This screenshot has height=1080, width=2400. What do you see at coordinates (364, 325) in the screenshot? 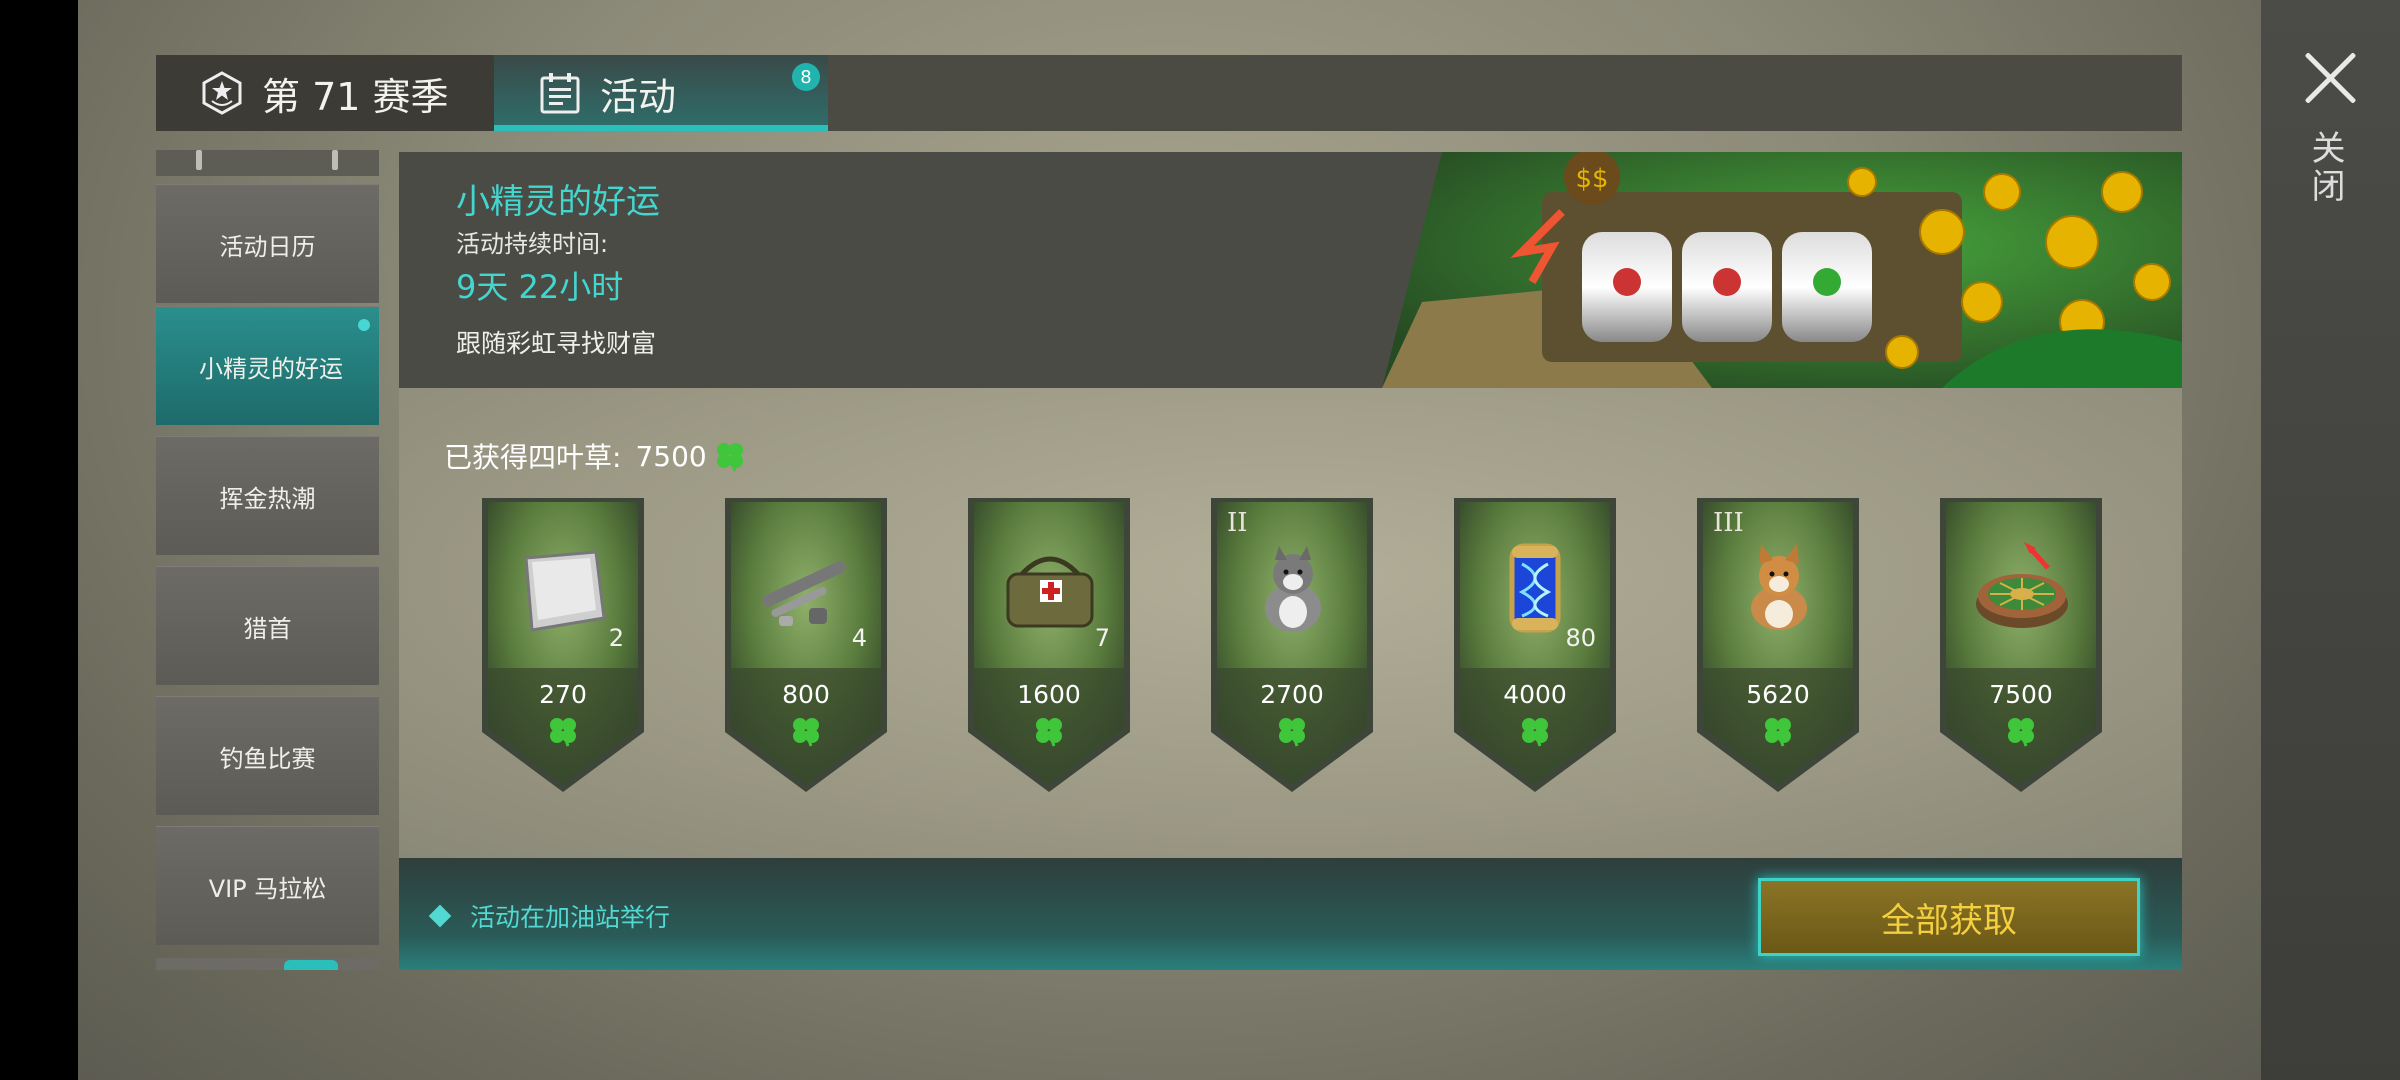
I see `new-dot` at bounding box center [364, 325].